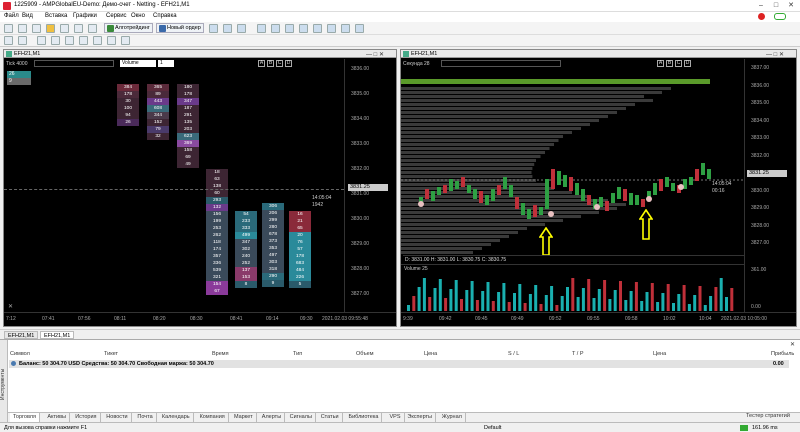 The height and width of the screenshot is (432, 800). Describe the element at coordinates (69, 40) in the screenshot. I see `trendline-icon` at that location.